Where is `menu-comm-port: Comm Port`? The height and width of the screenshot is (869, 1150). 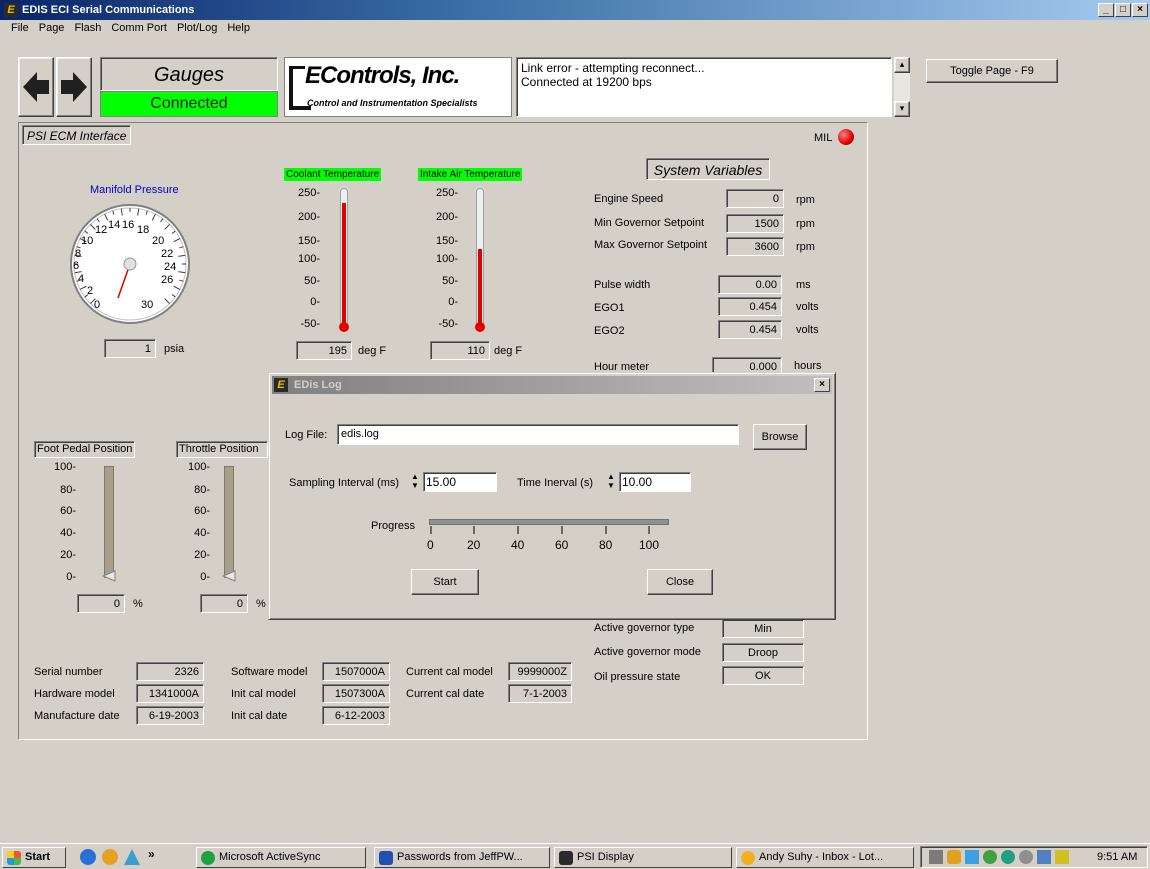 menu-comm-port: Comm Port is located at coordinates (139, 29).